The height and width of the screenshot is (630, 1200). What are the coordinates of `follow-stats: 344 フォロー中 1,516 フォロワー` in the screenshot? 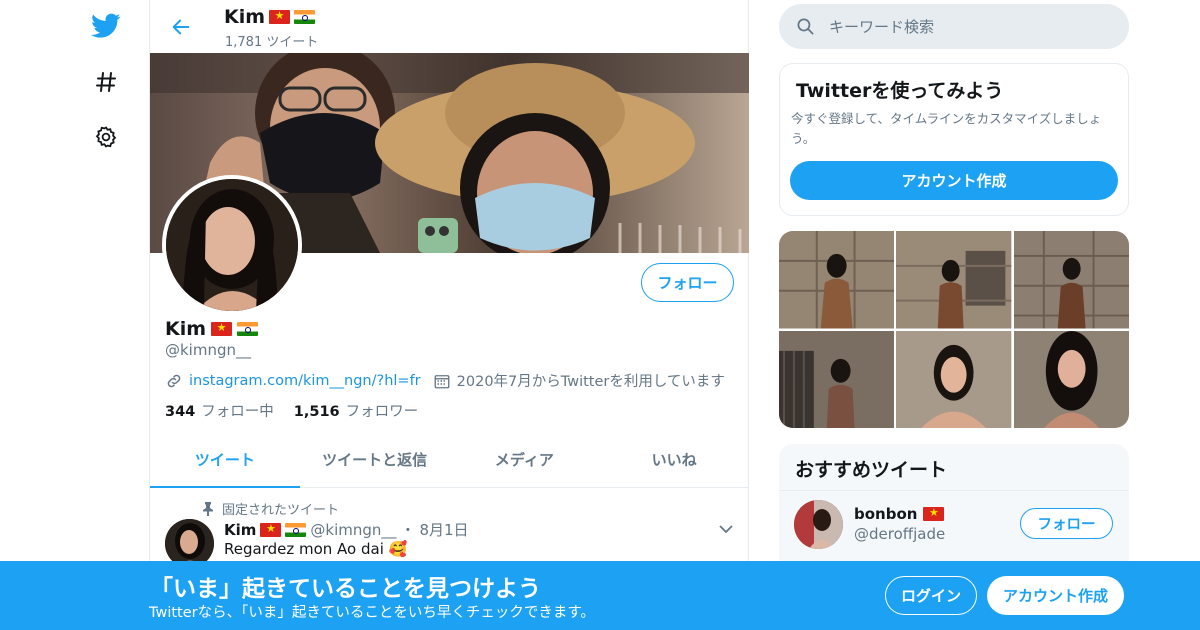 It's located at (291, 410).